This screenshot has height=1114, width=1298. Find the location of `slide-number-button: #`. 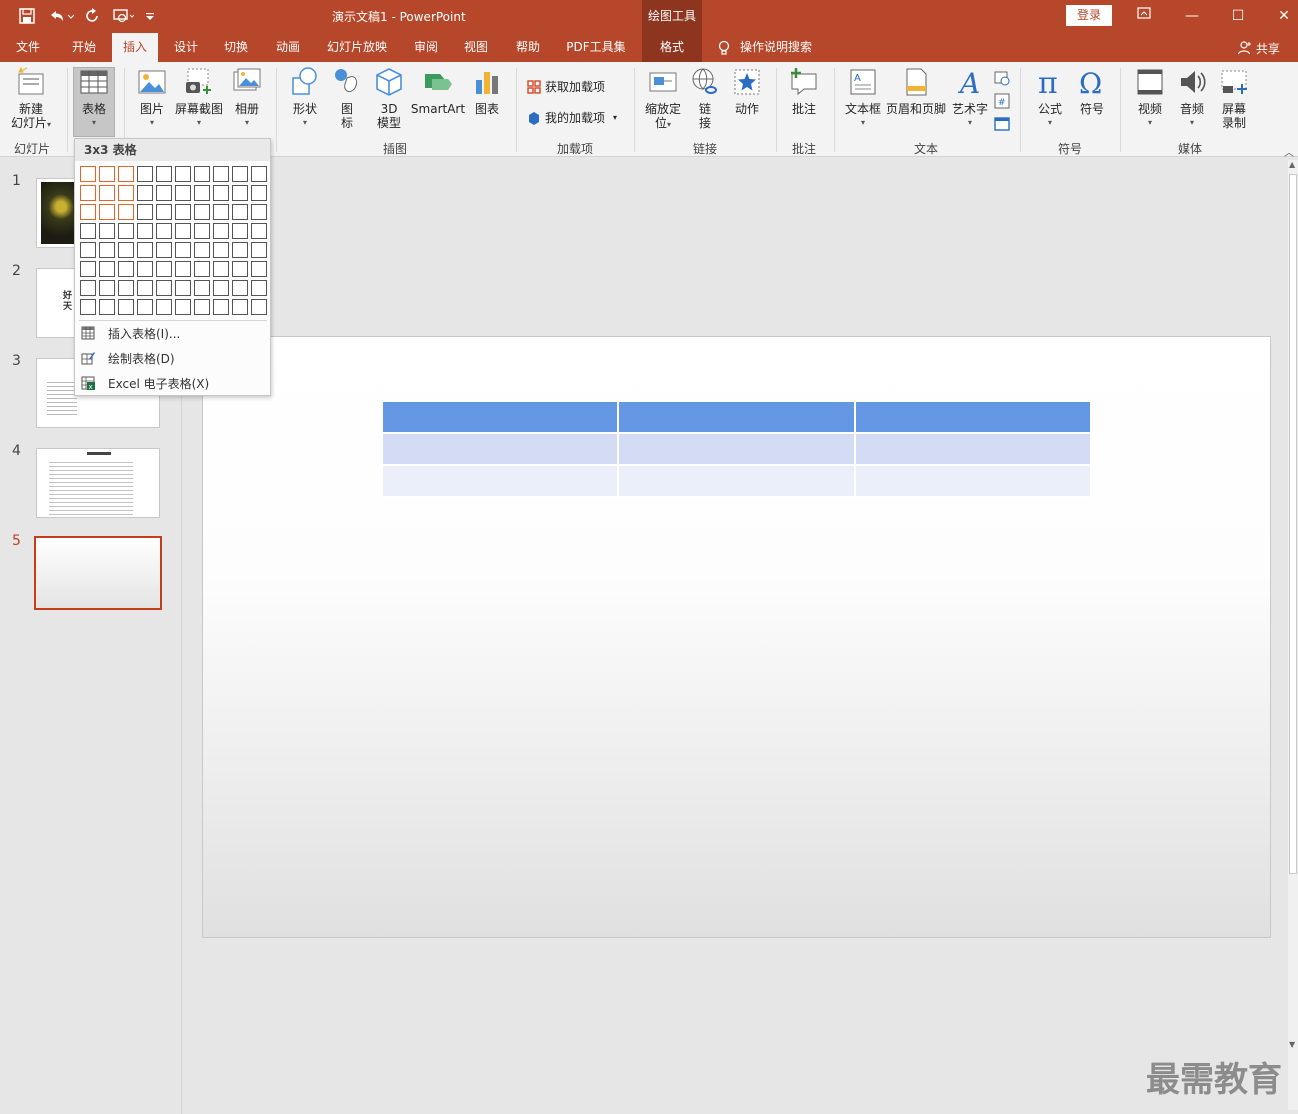

slide-number-button: # is located at coordinates (1003, 101).